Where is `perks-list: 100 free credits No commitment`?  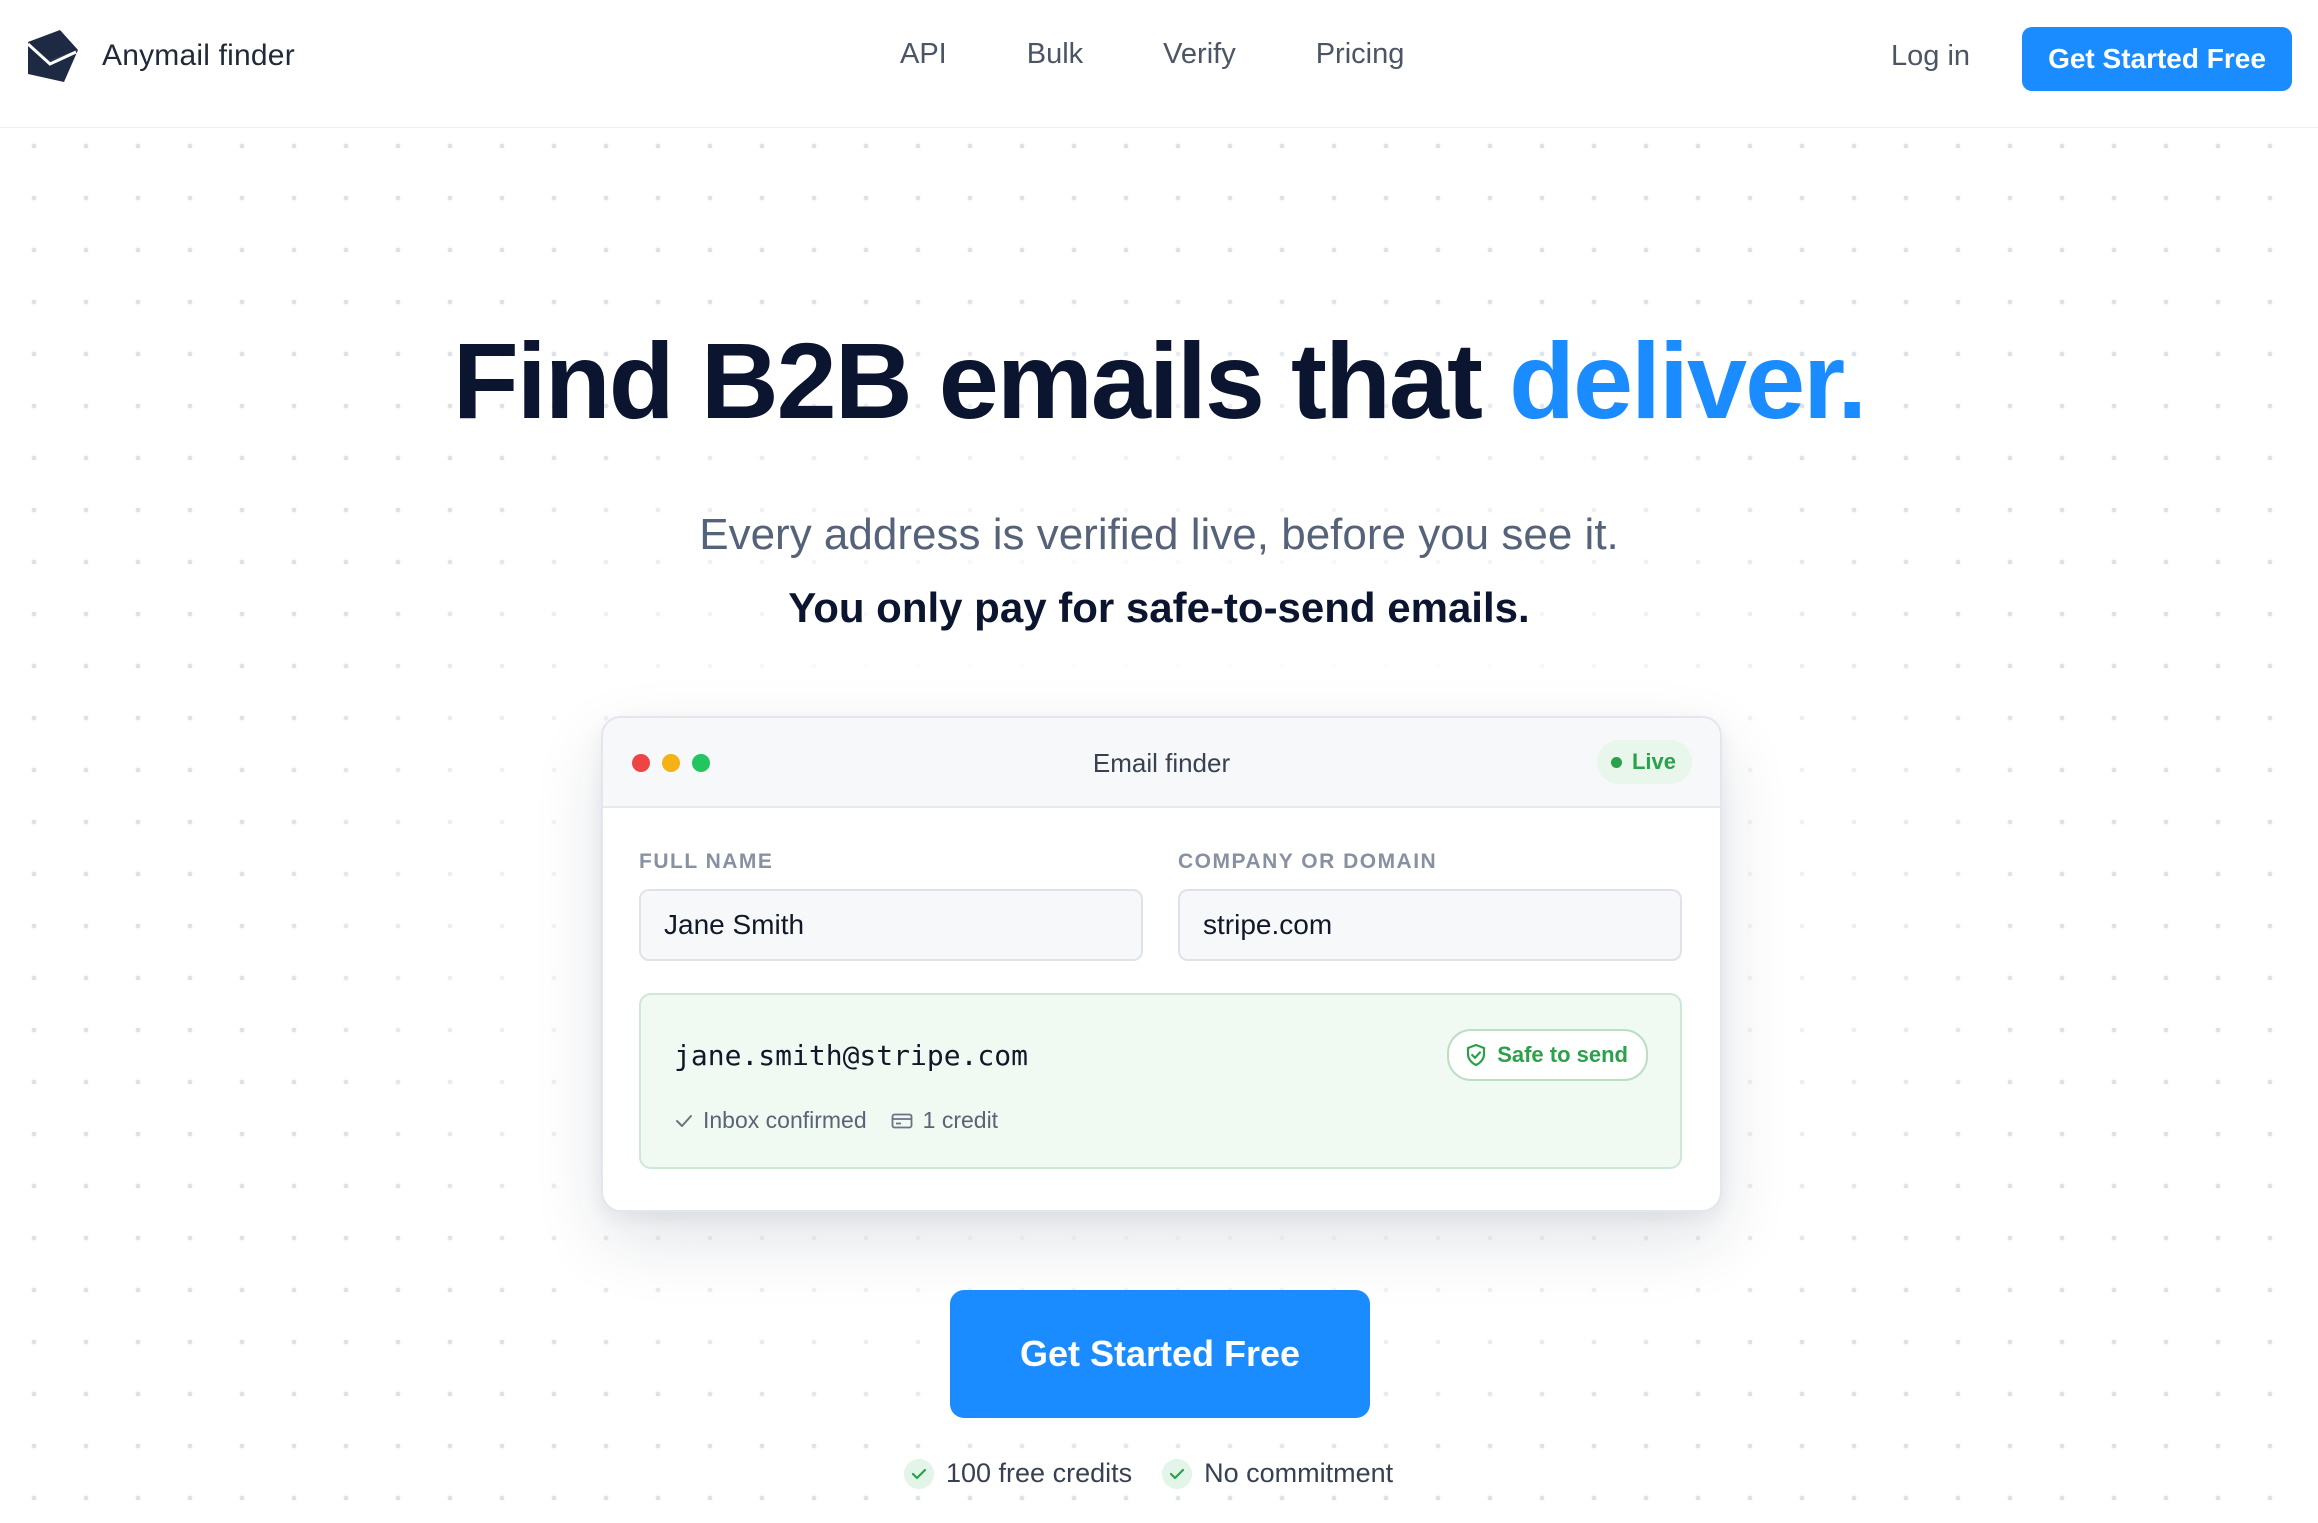 perks-list: 100 free credits No commitment is located at coordinates (1163, 1473).